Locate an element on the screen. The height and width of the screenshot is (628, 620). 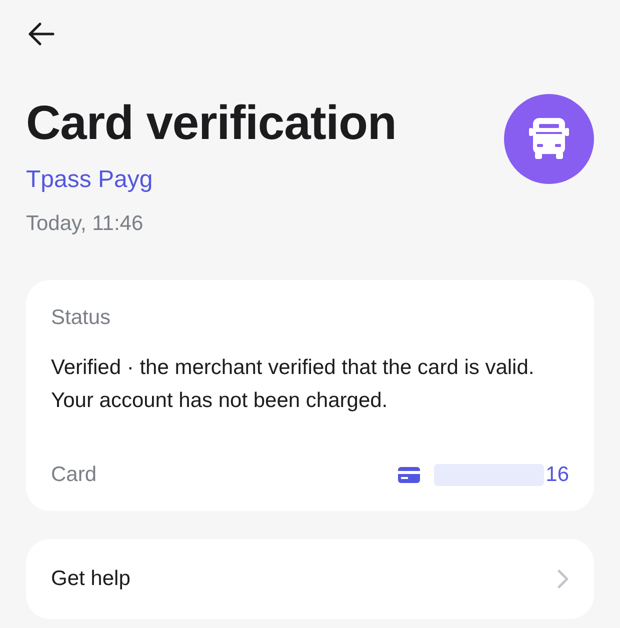
card-label: Card is located at coordinates (74, 475).